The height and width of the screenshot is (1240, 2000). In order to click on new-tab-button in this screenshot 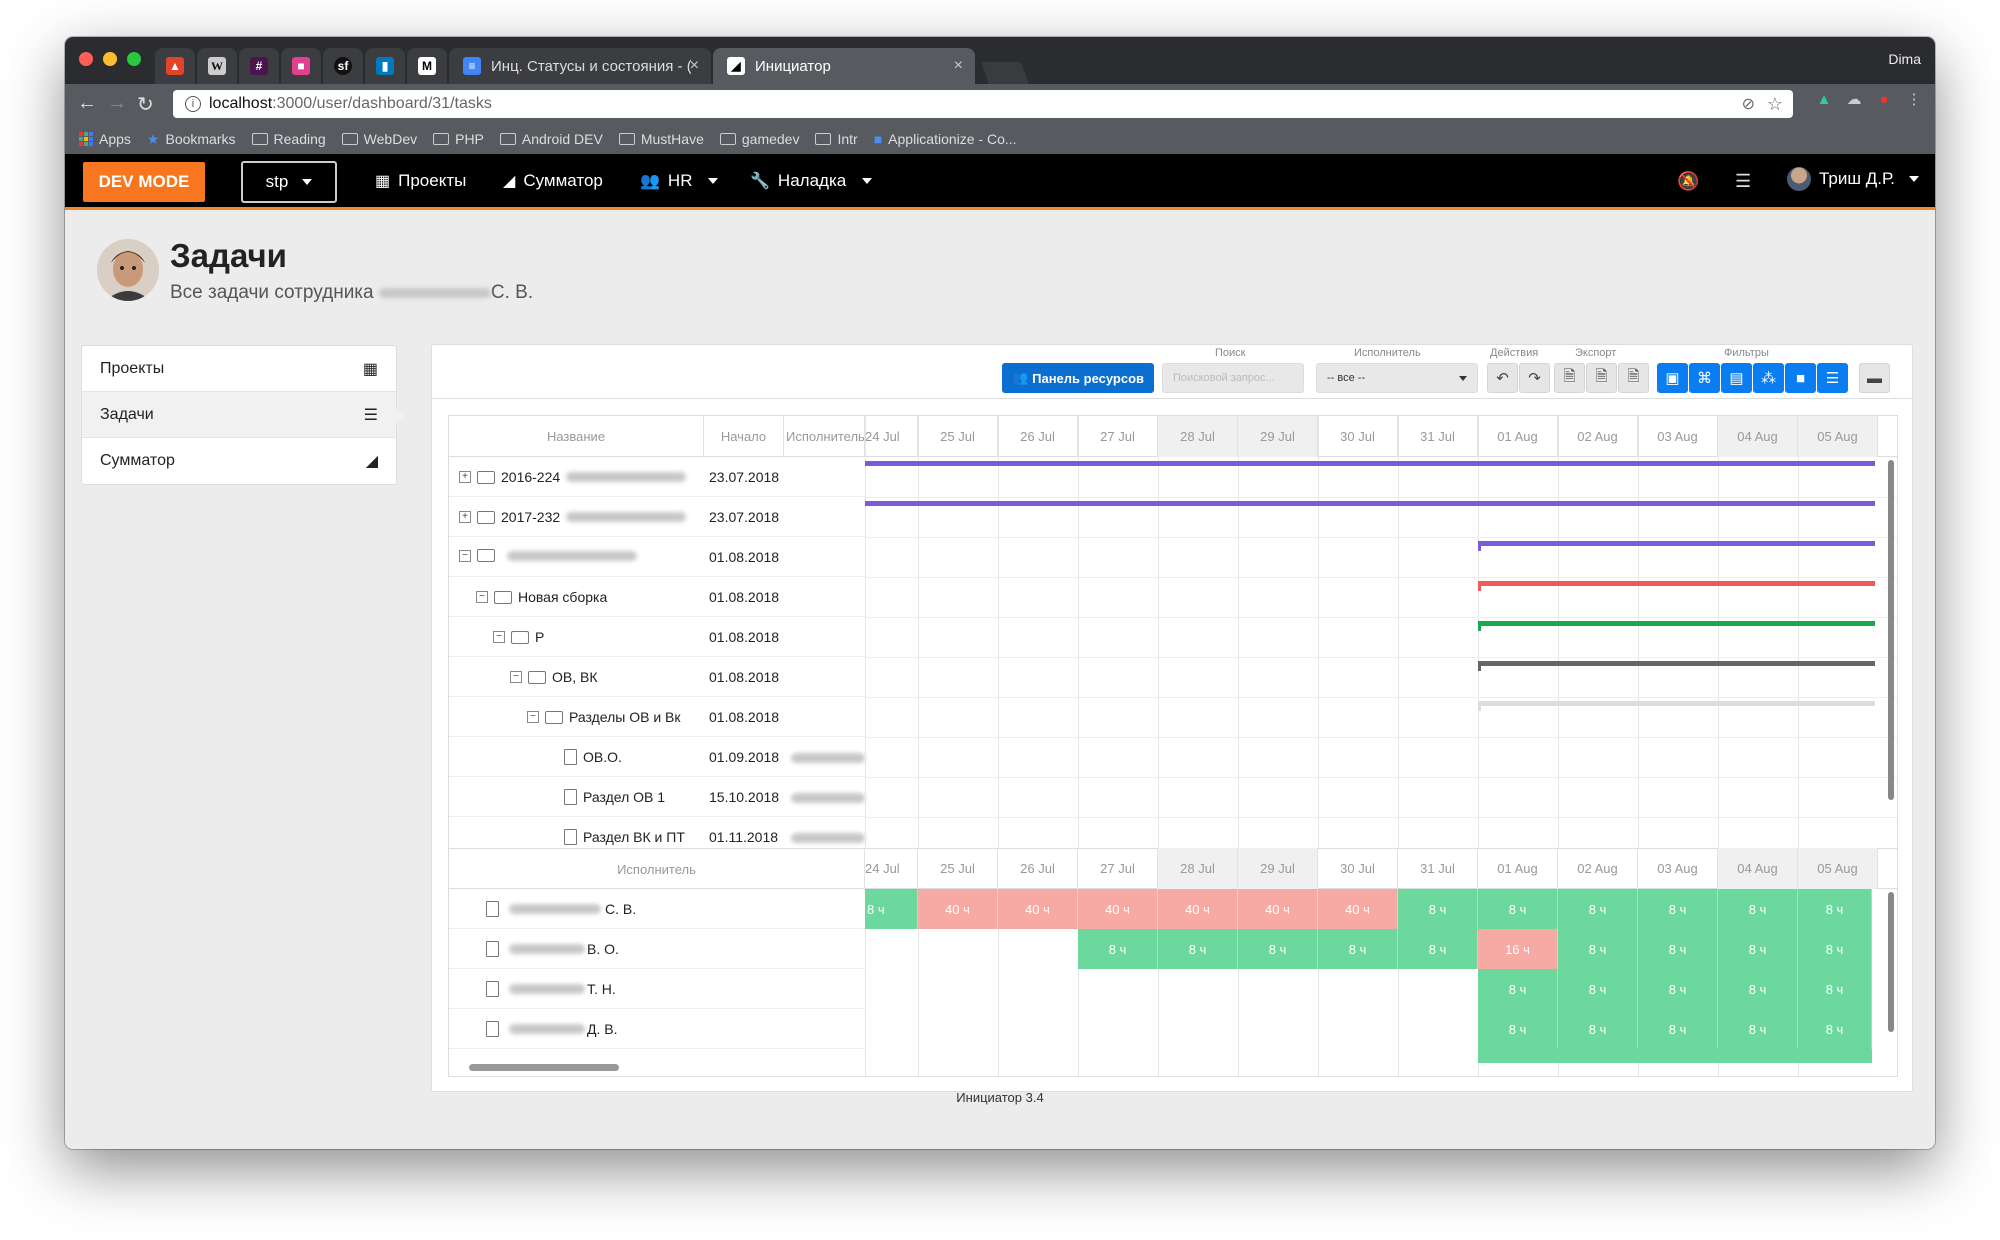, I will do `click(1005, 73)`.